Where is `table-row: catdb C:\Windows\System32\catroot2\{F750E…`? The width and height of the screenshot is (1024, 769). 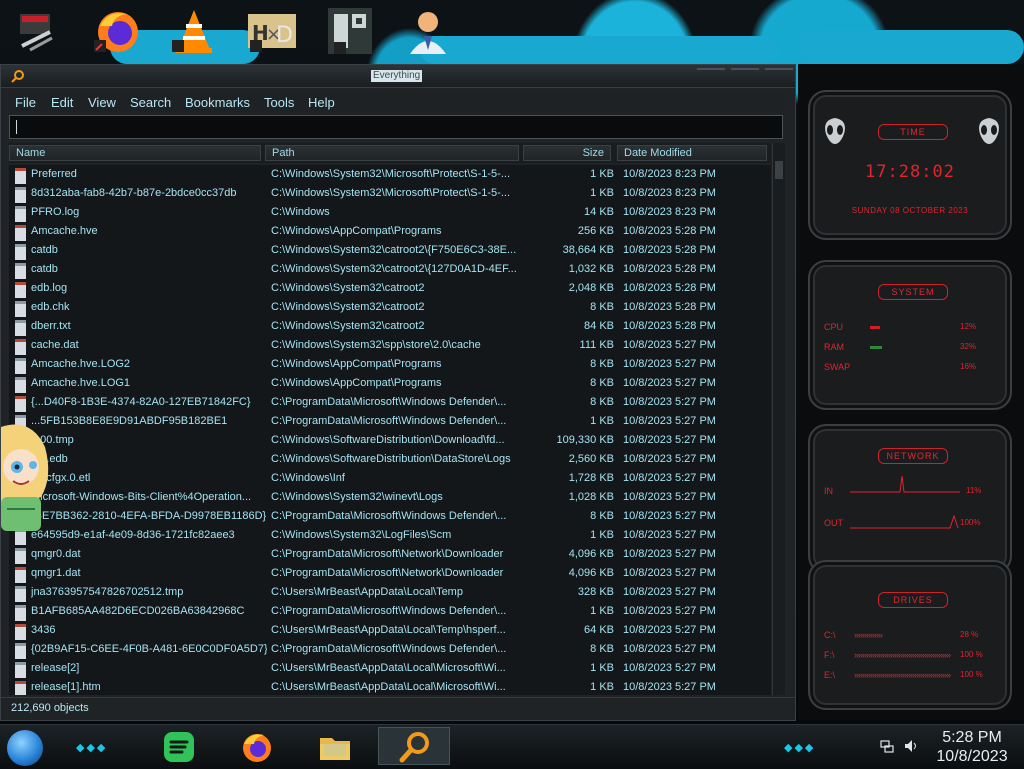
table-row: catdb C:\Windows\System32\catroot2\{F750E… is located at coordinates (390, 250).